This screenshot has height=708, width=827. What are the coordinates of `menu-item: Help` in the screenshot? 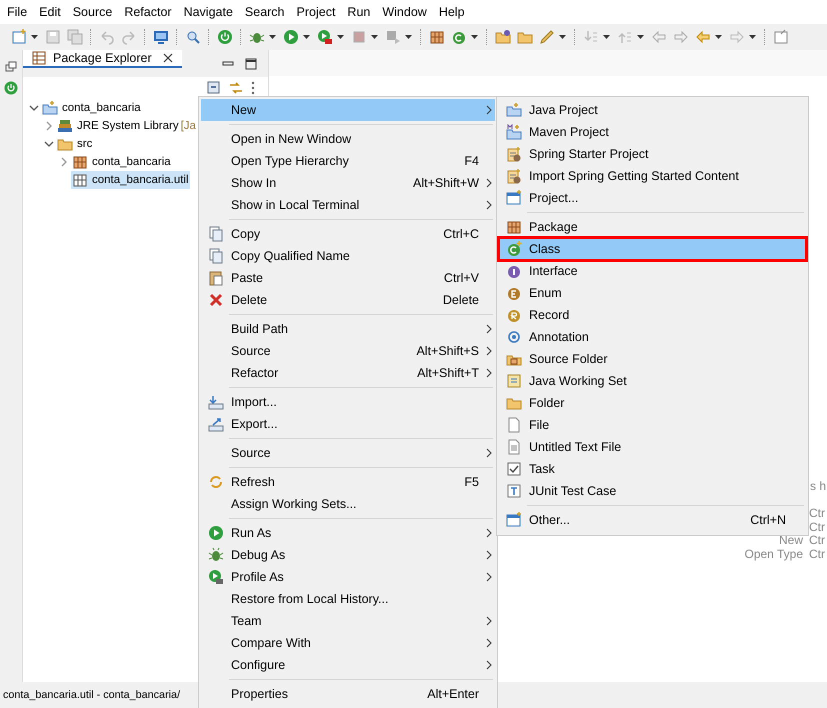 It's located at (451, 12).